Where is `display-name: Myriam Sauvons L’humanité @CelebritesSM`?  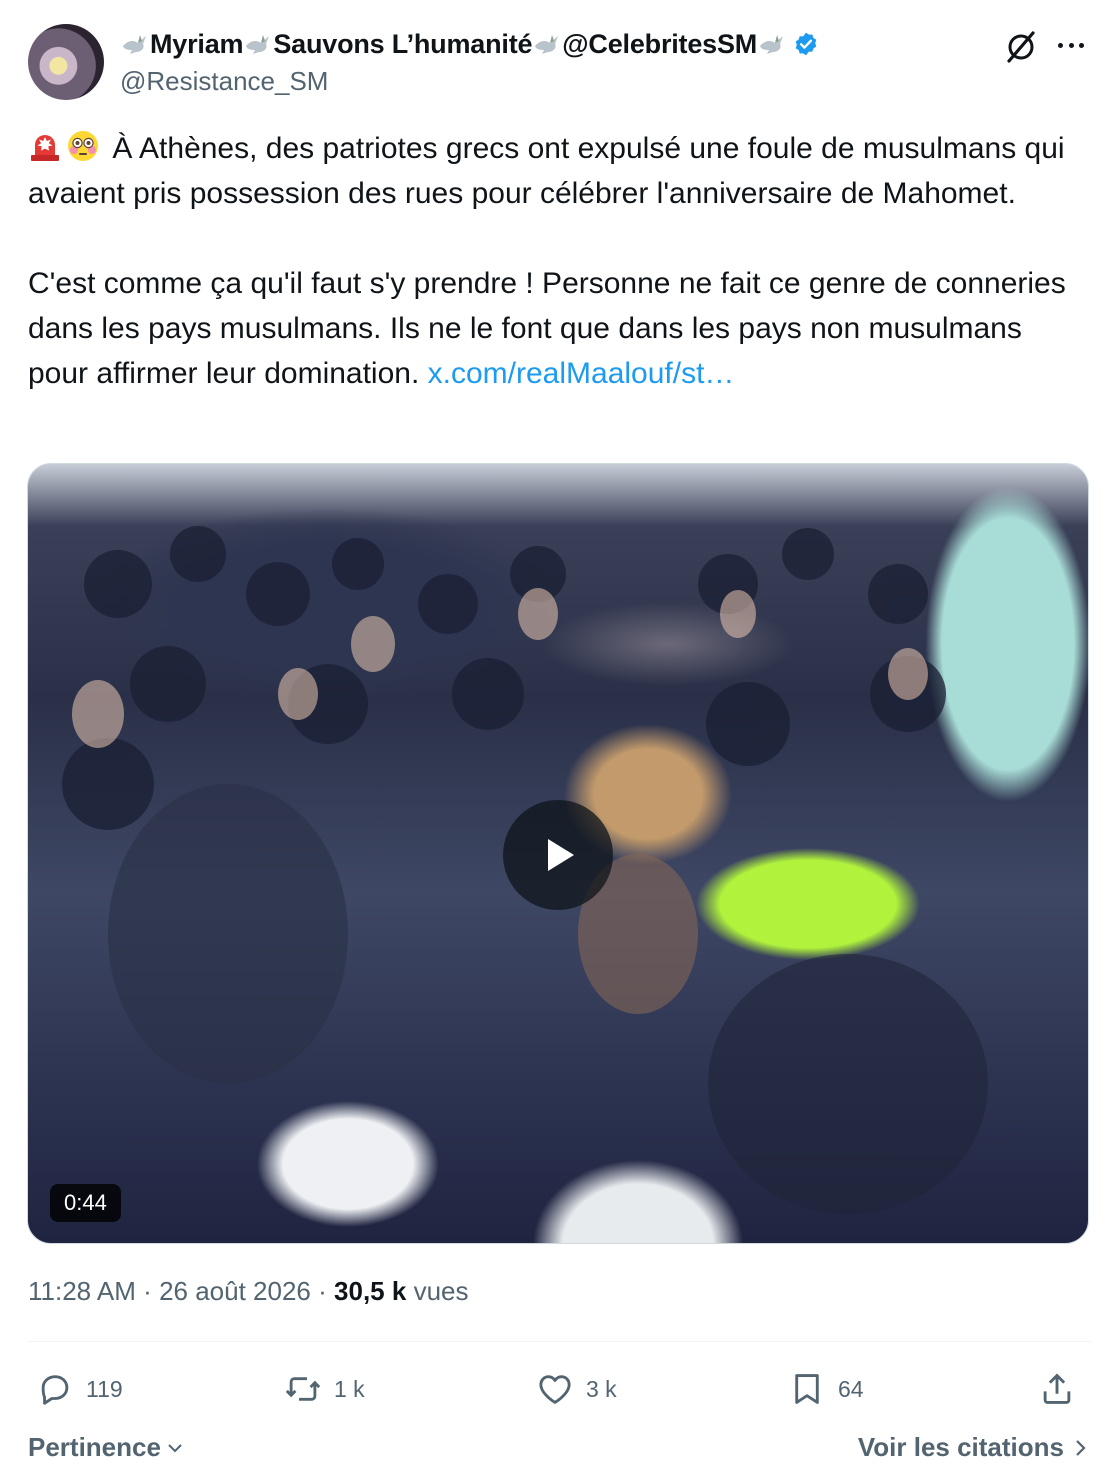
display-name: Myriam Sauvons L’humanité @CelebritesSM is located at coordinates (469, 44).